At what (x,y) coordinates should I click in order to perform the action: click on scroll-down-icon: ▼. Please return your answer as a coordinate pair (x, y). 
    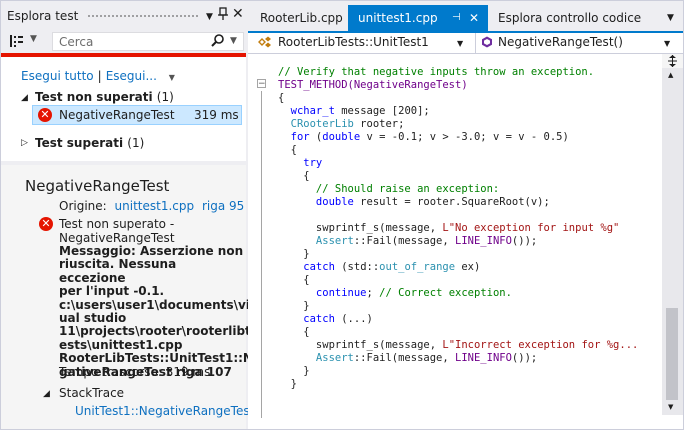
    Looking at the image, I should click on (670, 407).